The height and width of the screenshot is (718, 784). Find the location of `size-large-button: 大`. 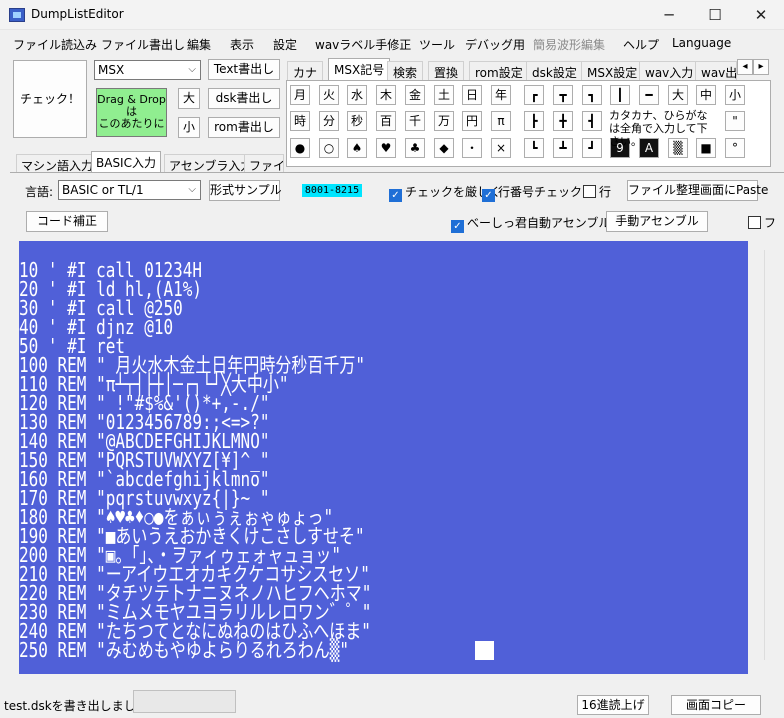

size-large-button: 大 is located at coordinates (189, 98).